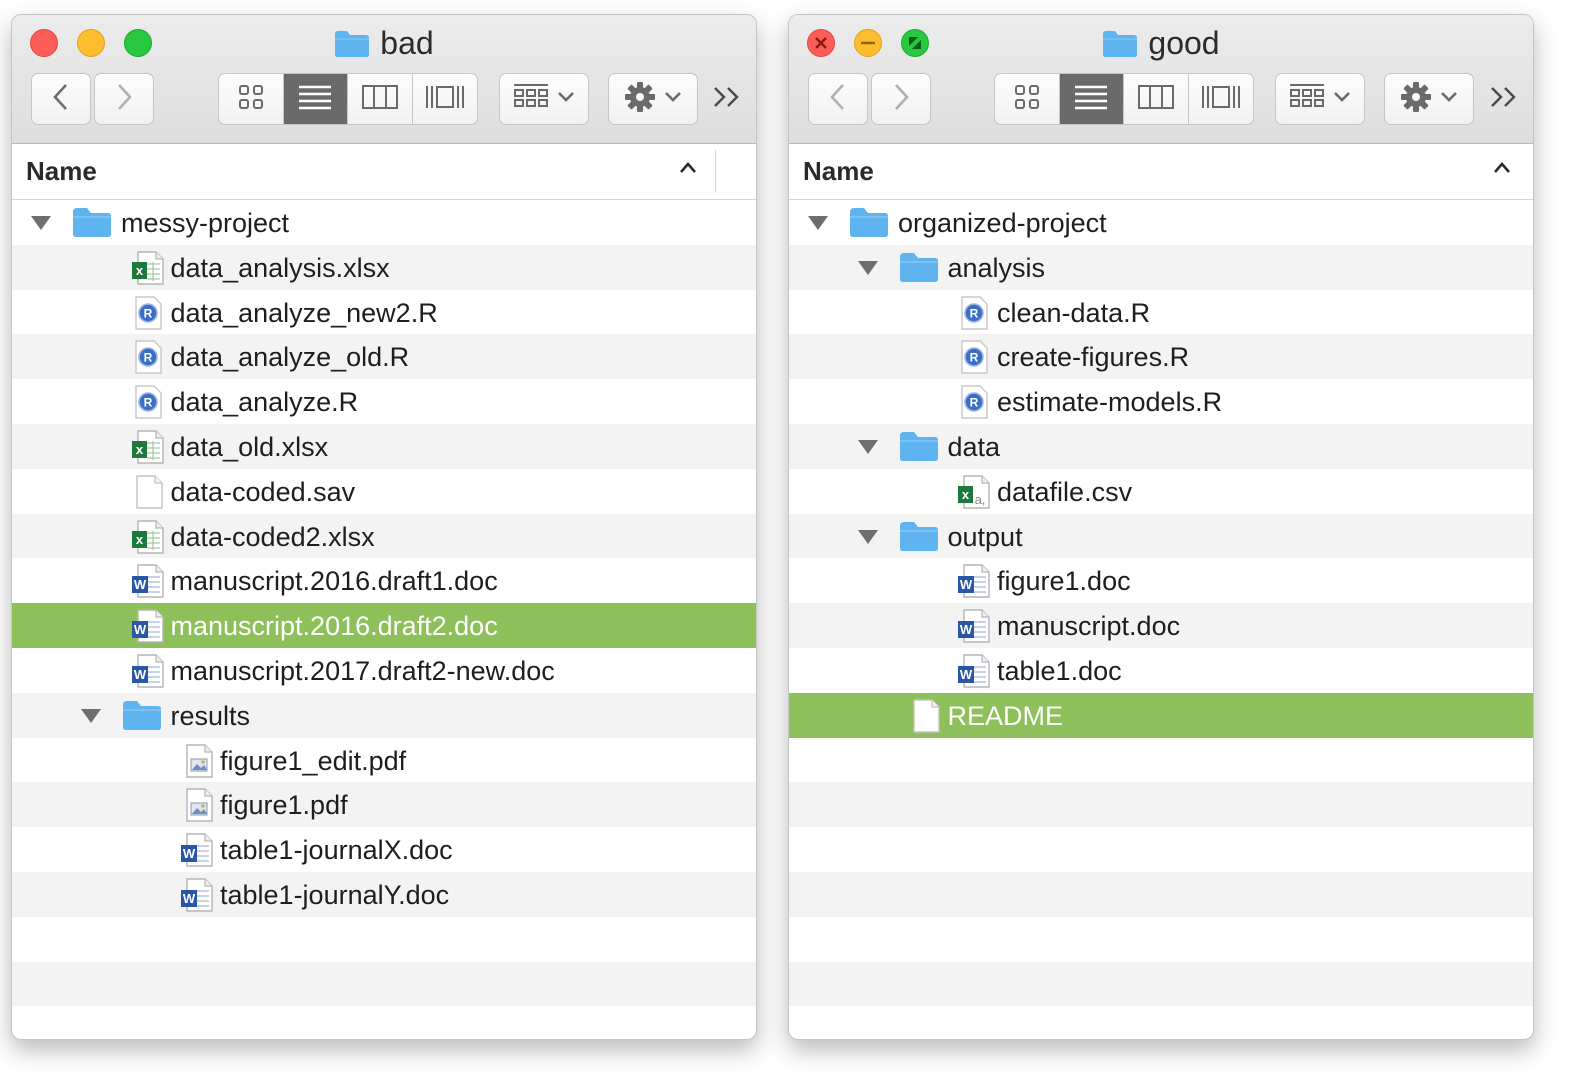 The width and height of the screenshot is (1572, 1076). I want to click on file-name: manuscript.doc, so click(1089, 626).